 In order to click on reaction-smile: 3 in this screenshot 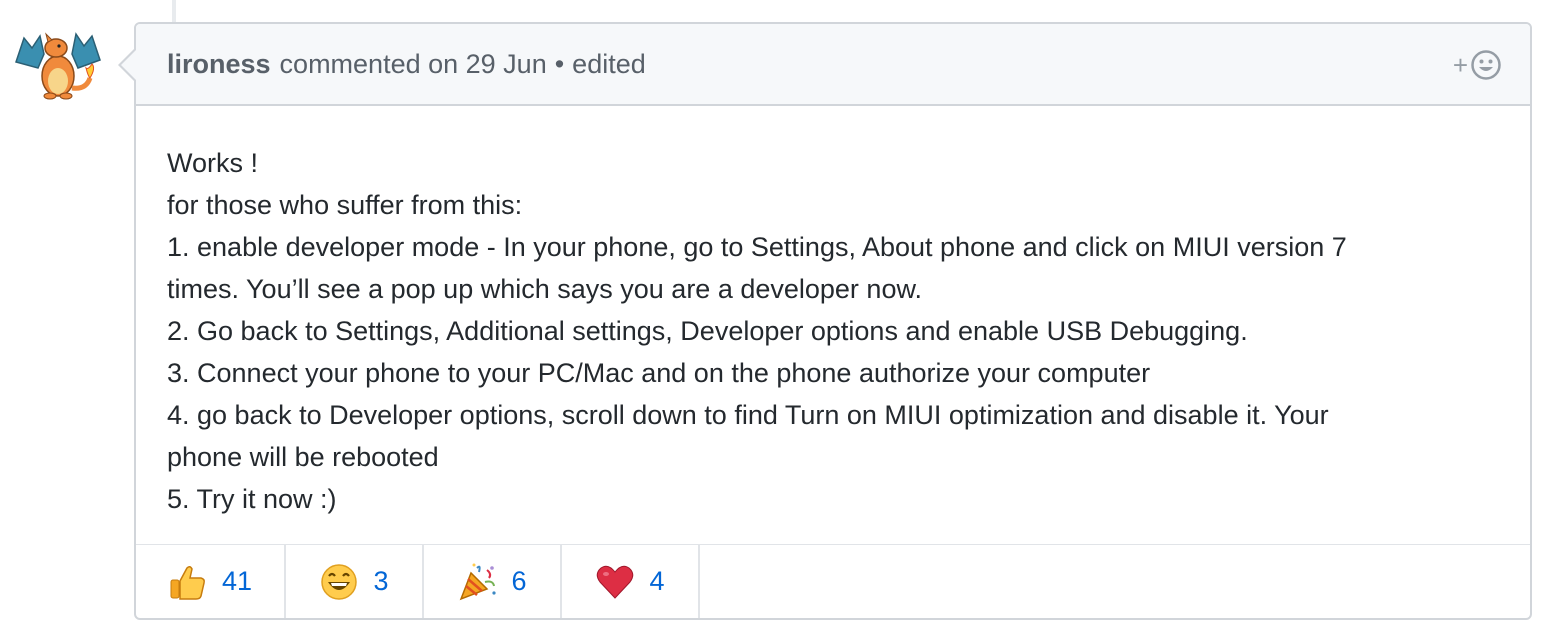, I will do `click(355, 581)`.